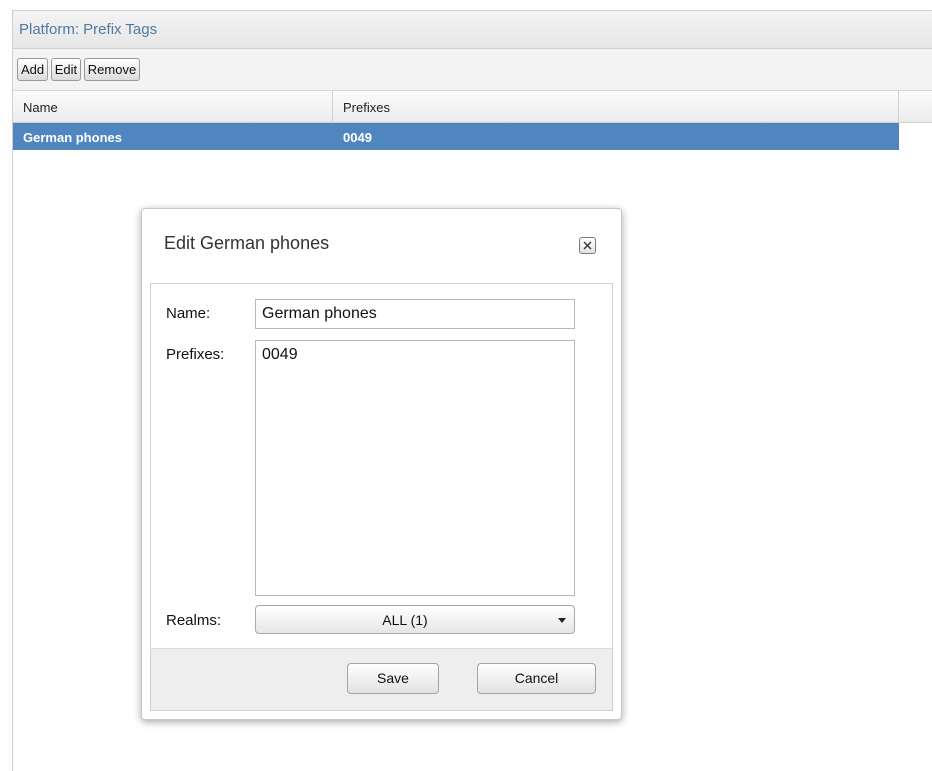 This screenshot has height=771, width=932. What do you see at coordinates (393, 678) in the screenshot?
I see `save-button: Save` at bounding box center [393, 678].